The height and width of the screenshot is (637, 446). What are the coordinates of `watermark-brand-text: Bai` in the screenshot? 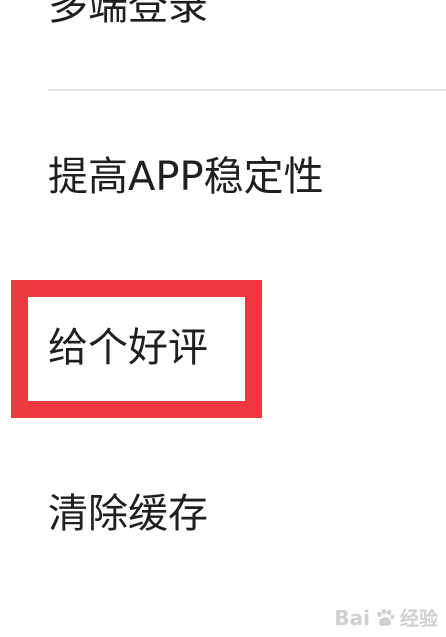 It's located at (352, 617).